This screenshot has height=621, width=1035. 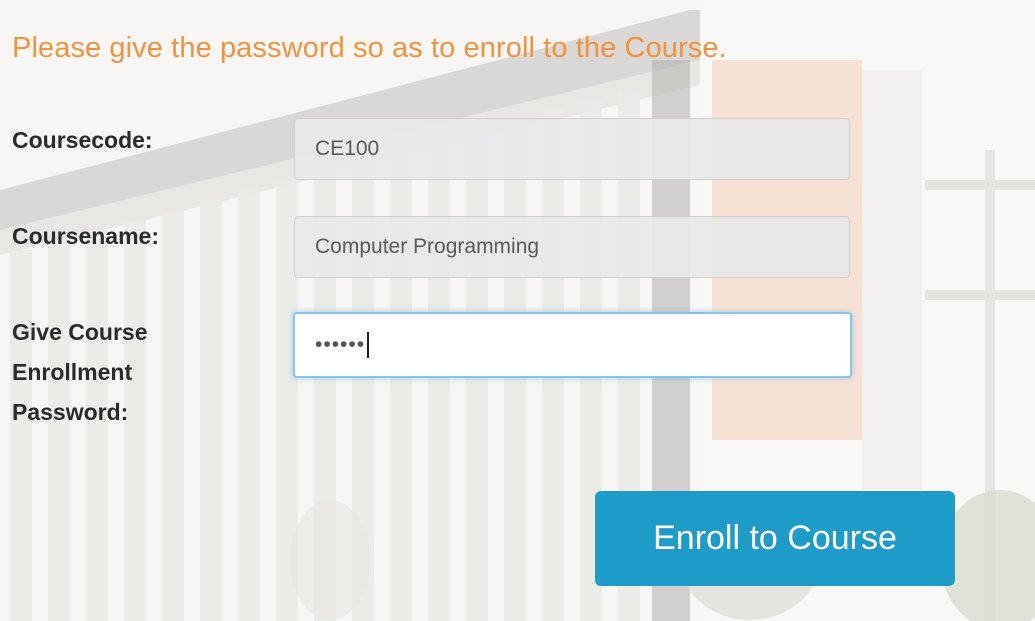 What do you see at coordinates (82, 140) in the screenshot?
I see `coursecode-label: Coursecode:` at bounding box center [82, 140].